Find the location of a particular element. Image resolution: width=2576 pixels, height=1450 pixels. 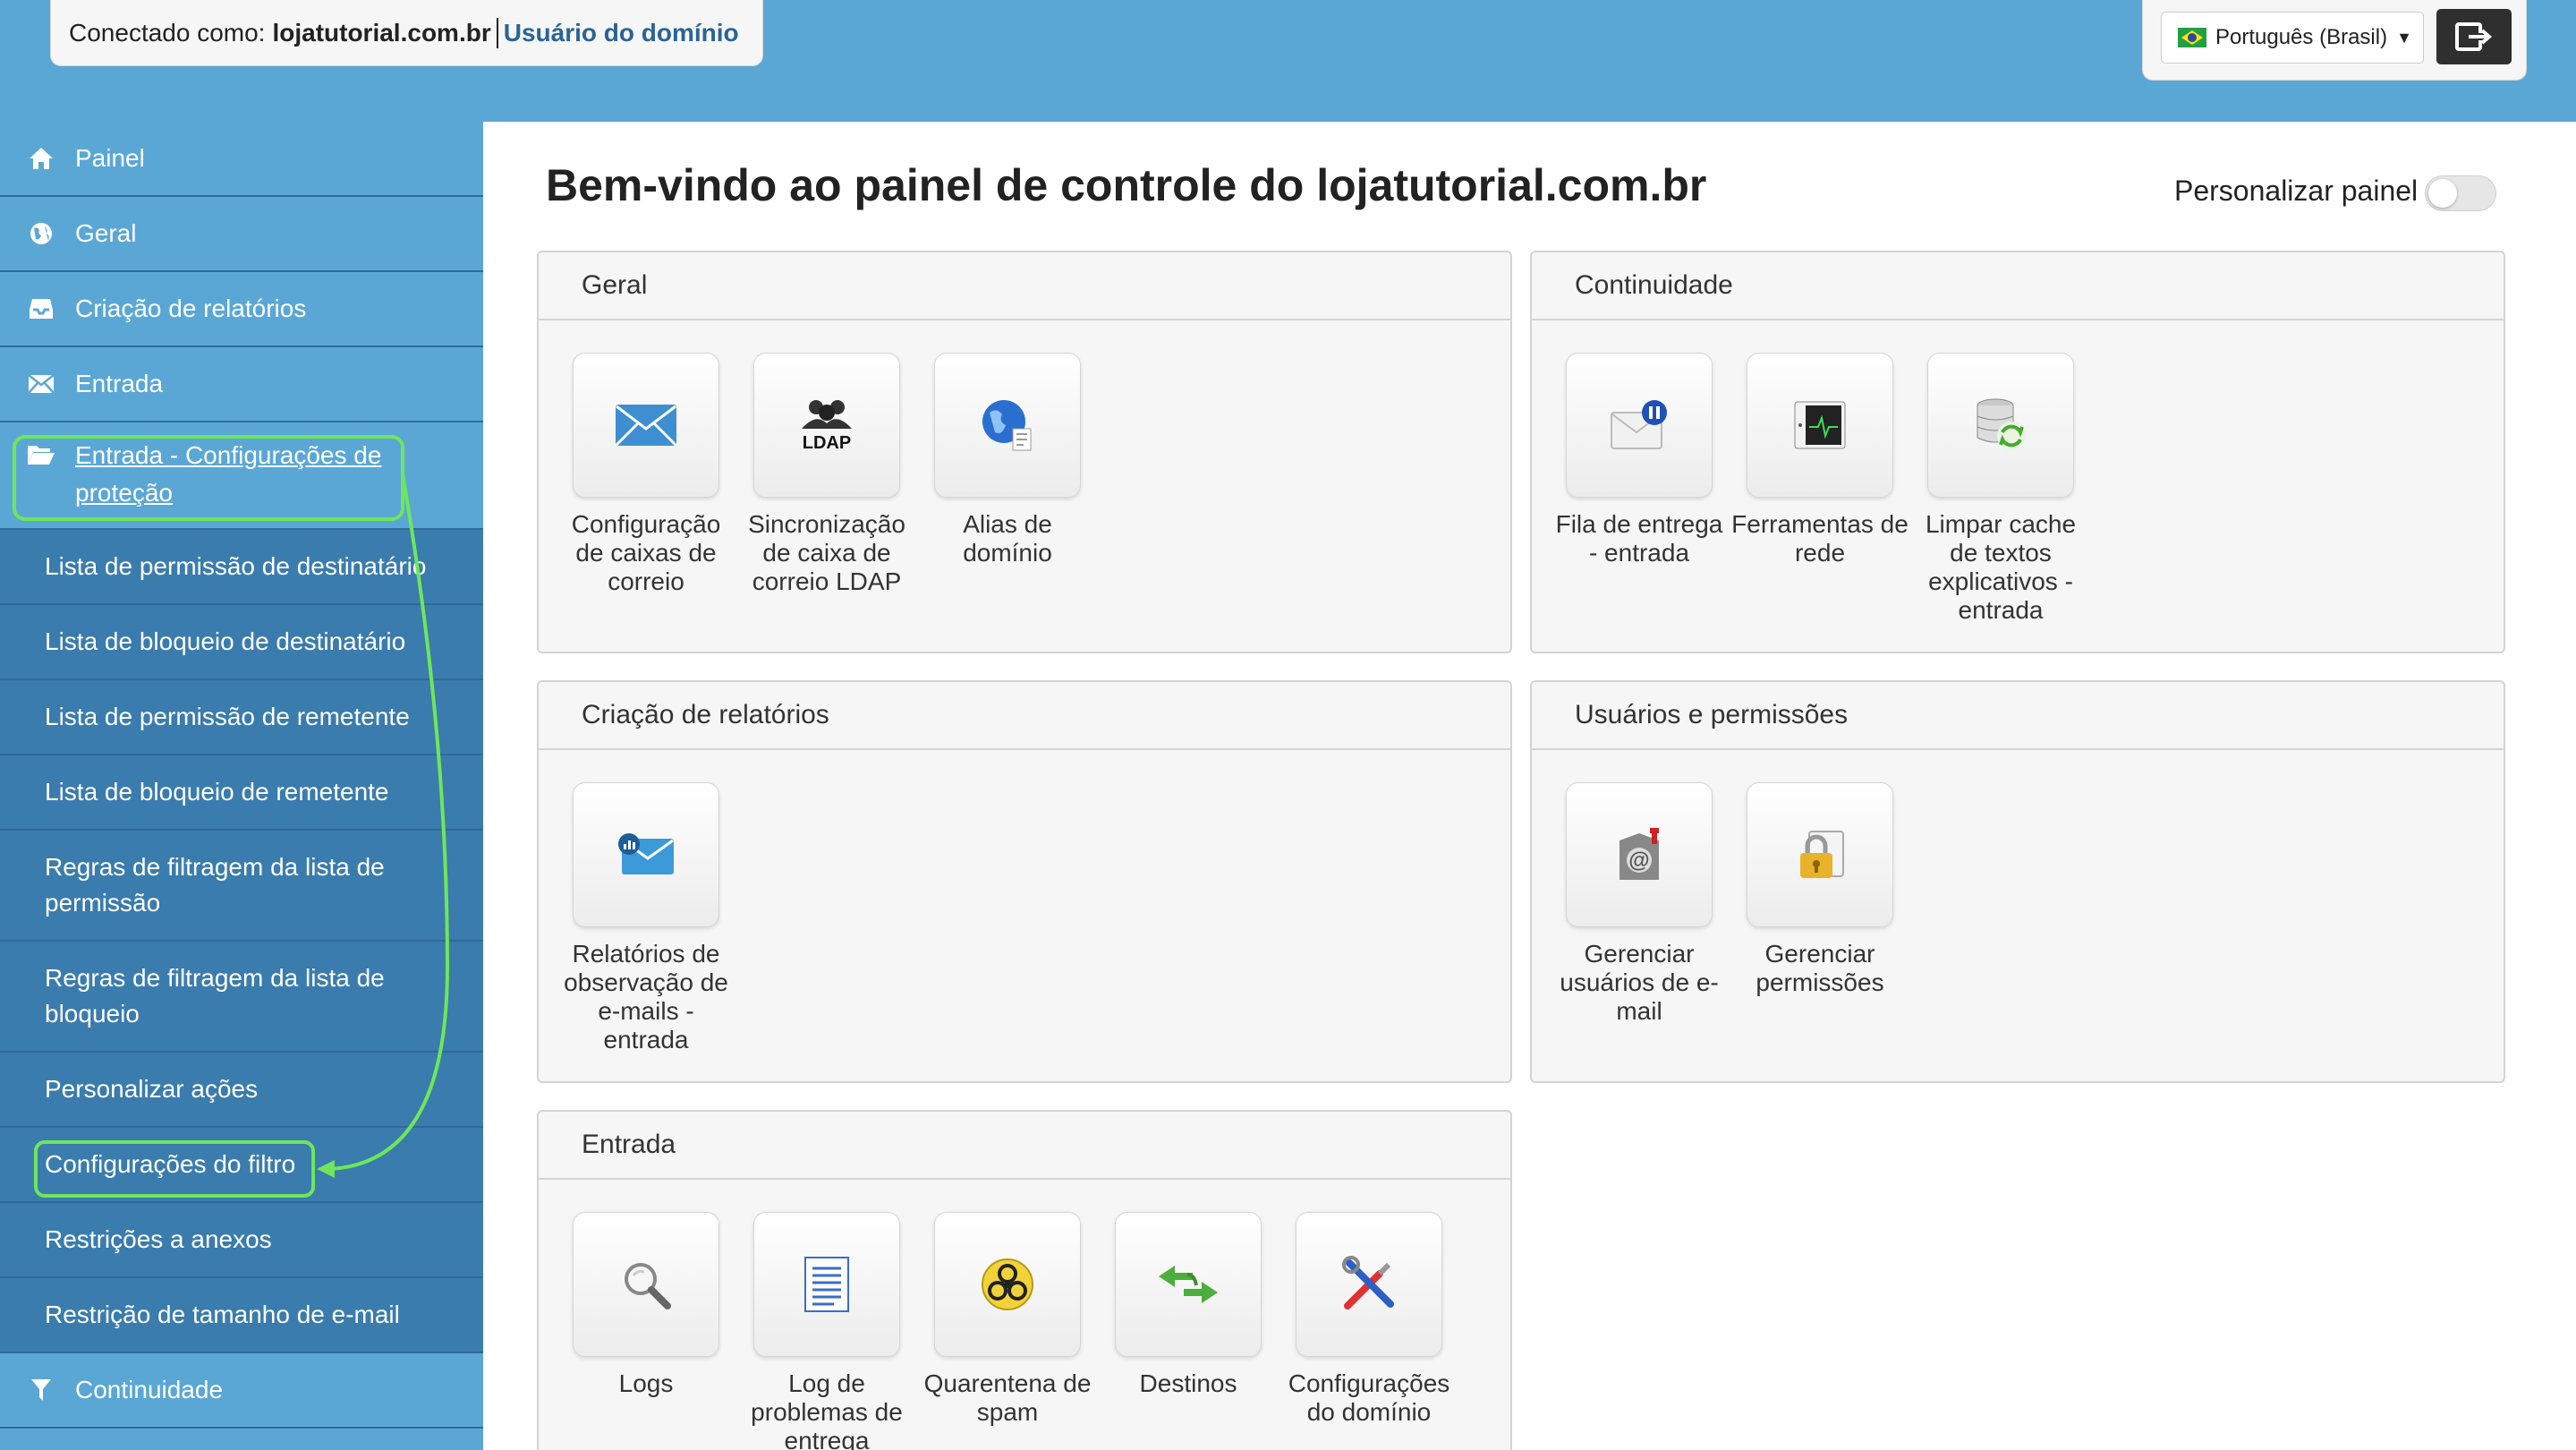

email-user-icon: @ is located at coordinates (1639, 854).